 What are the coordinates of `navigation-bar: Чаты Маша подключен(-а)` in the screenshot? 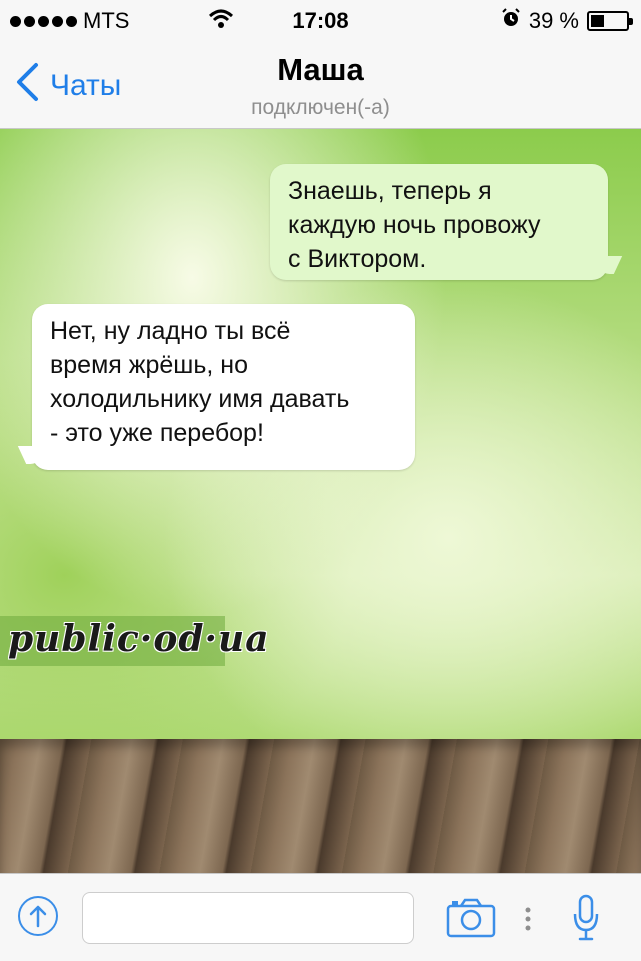 It's located at (320, 84).